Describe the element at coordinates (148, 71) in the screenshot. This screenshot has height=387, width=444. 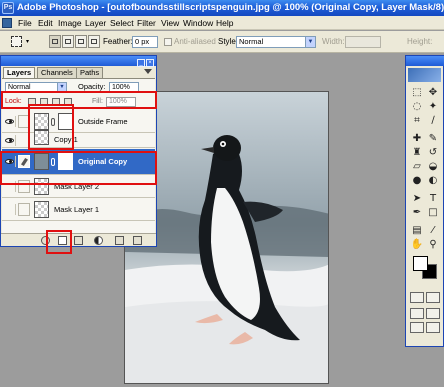
I see `palette-menu-icon` at that location.